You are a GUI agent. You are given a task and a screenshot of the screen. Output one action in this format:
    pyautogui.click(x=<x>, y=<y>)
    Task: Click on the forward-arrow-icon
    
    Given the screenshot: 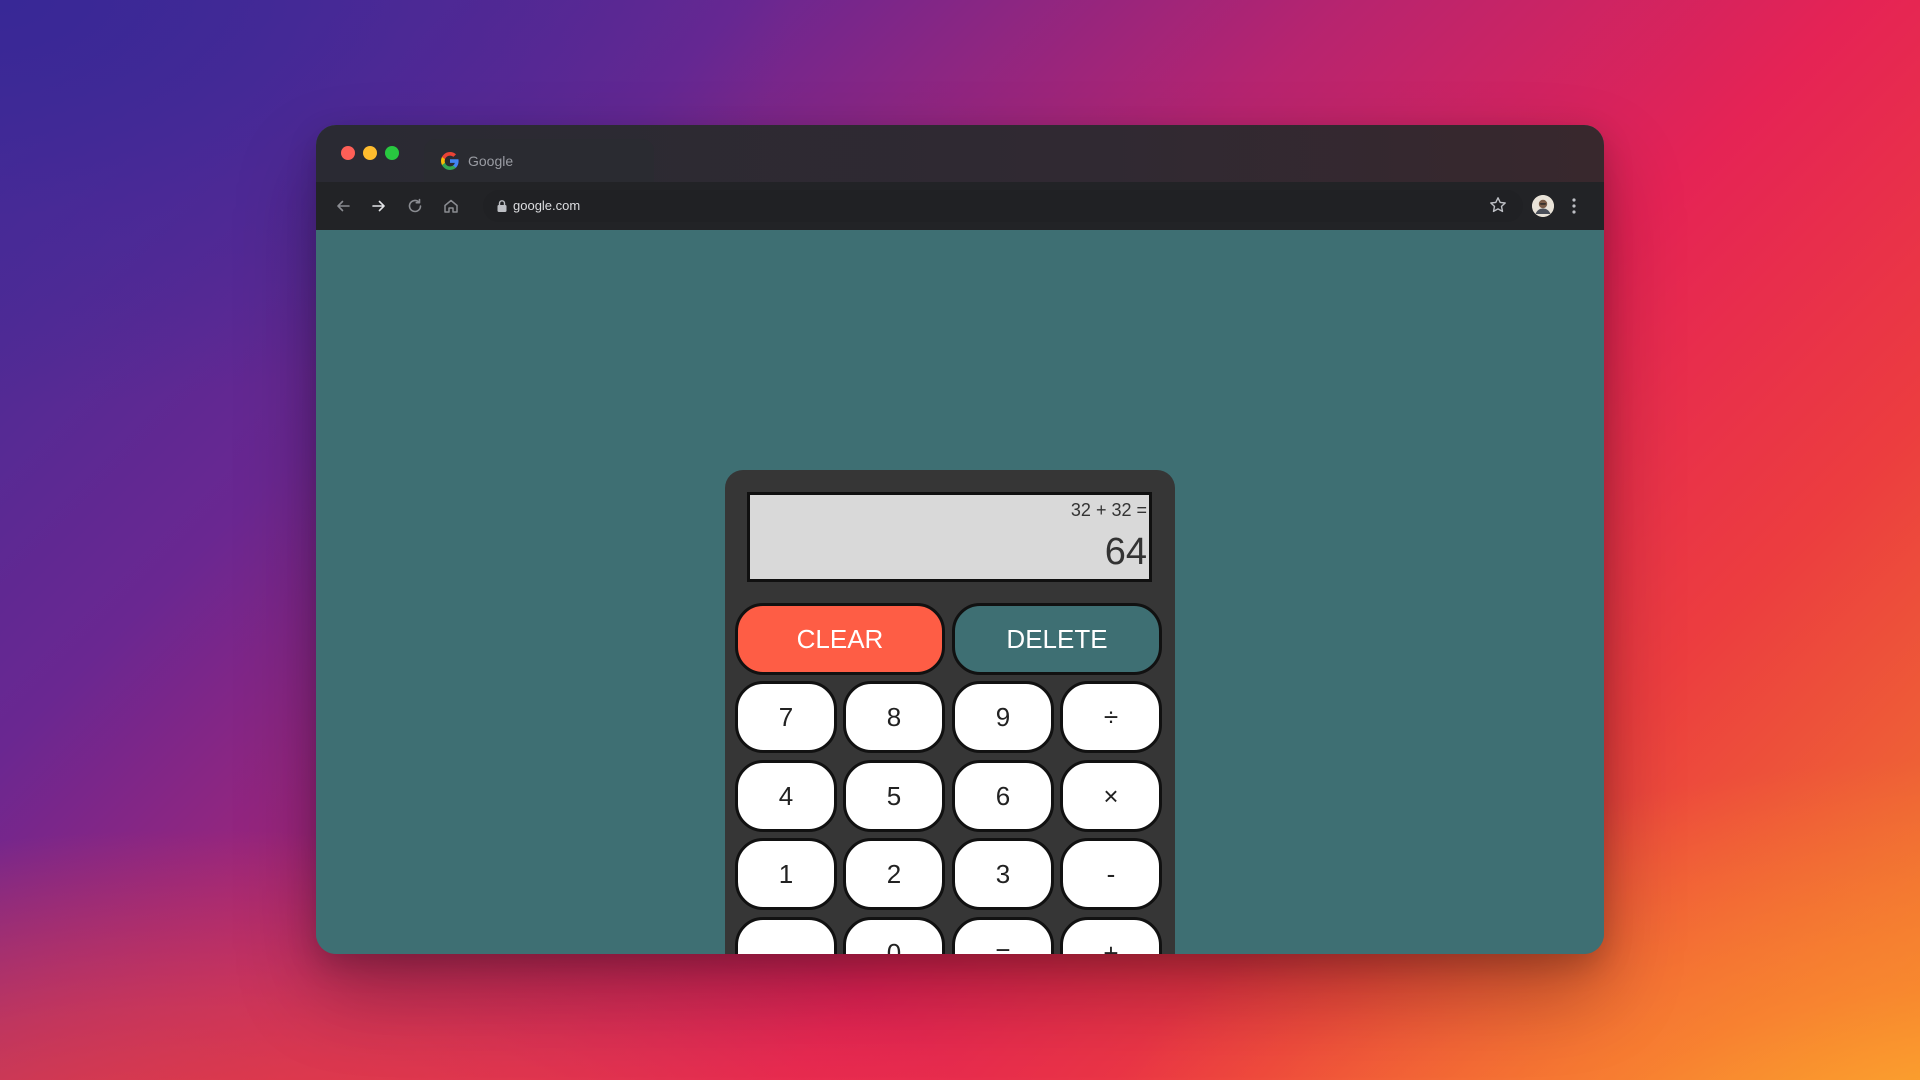 What is the action you would take?
    pyautogui.click(x=379, y=206)
    